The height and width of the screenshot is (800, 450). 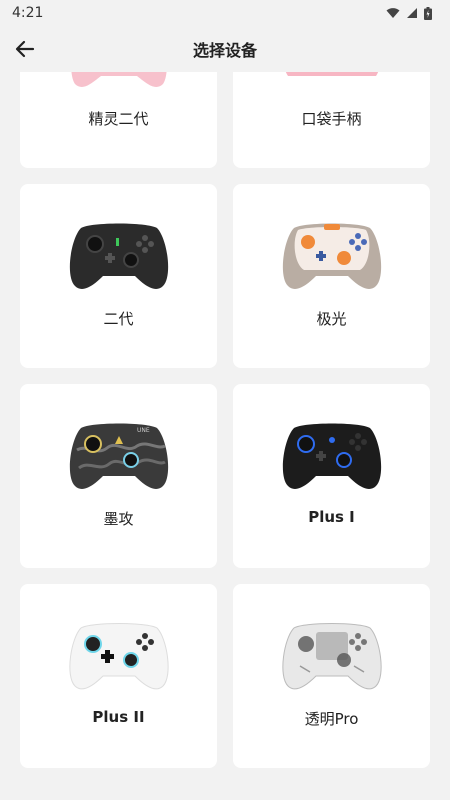 What do you see at coordinates (143, 430) in the screenshot?
I see `svg-text: UNE` at bounding box center [143, 430].